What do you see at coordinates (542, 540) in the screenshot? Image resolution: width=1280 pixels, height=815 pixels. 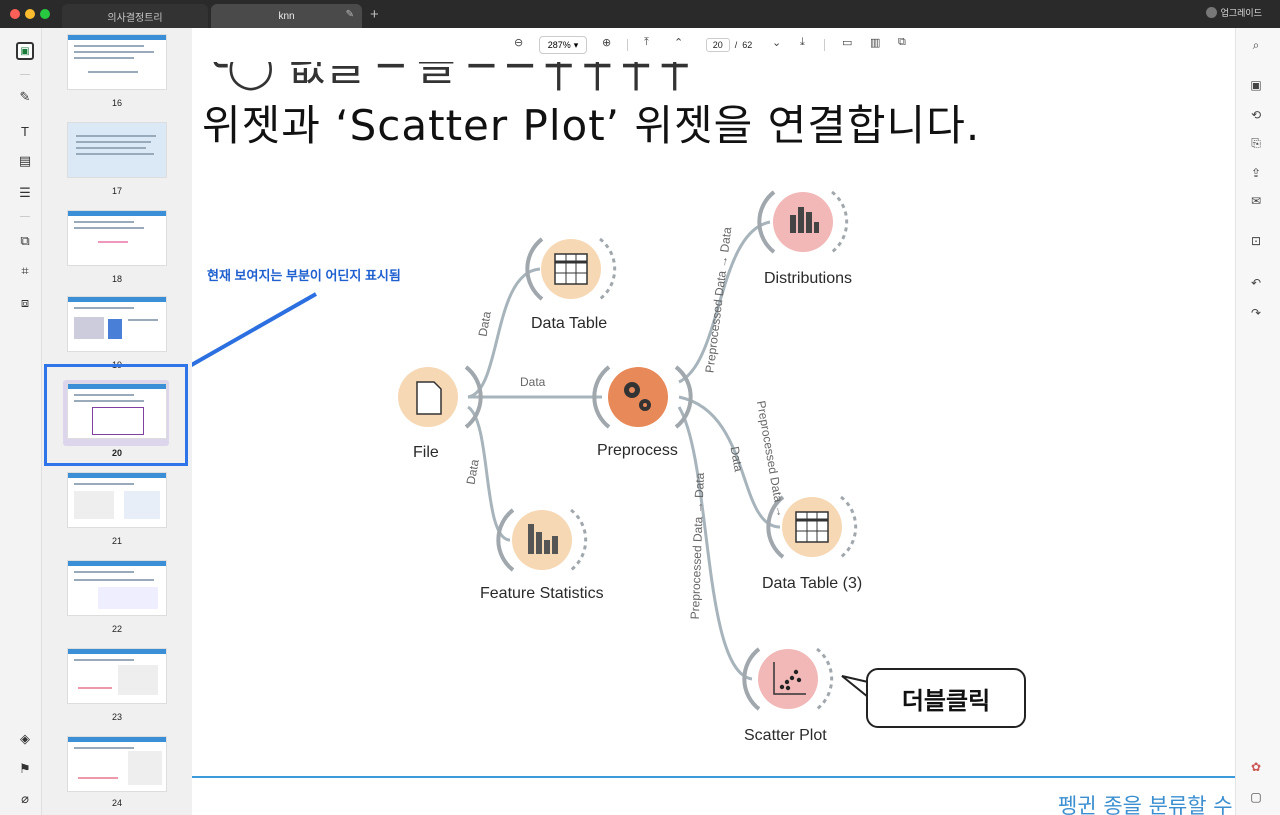 I see `feature-statistics-node` at bounding box center [542, 540].